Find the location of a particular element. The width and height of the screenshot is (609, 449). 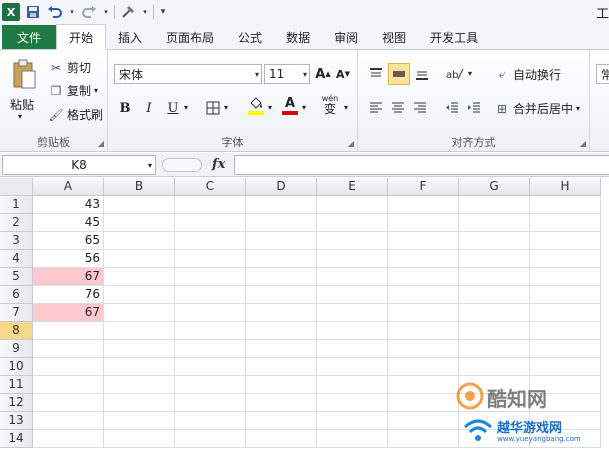

cell-c8 is located at coordinates (210, 331).